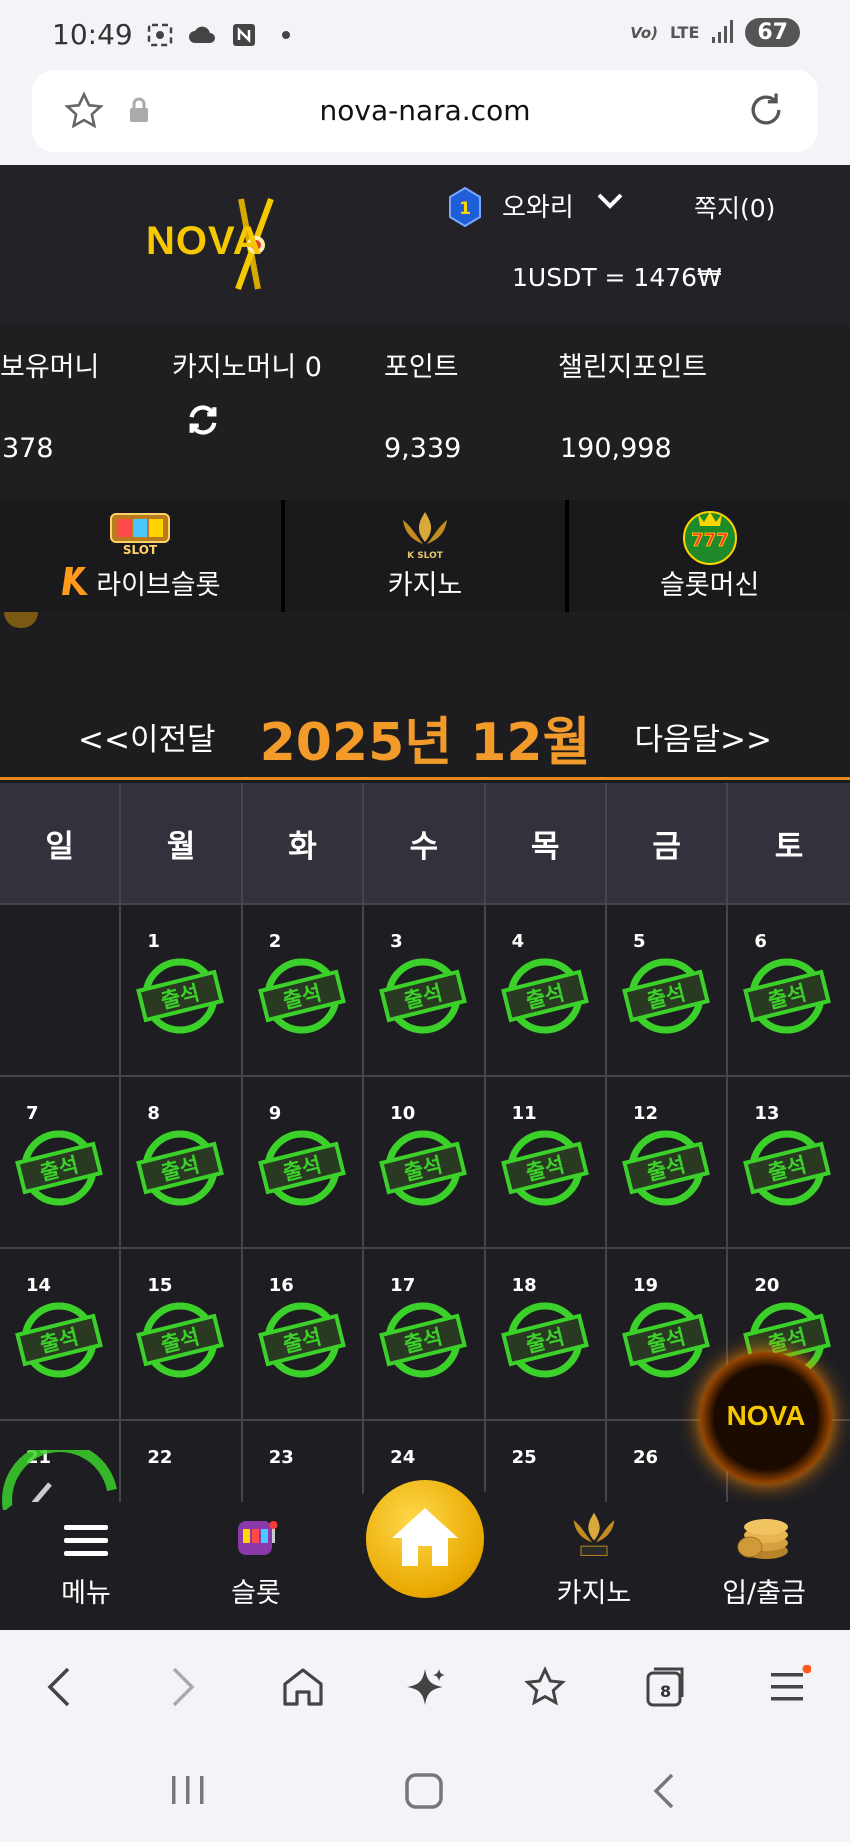 The width and height of the screenshot is (850, 1842). What do you see at coordinates (764, 1536) in the screenshot?
I see `coins-icon` at bounding box center [764, 1536].